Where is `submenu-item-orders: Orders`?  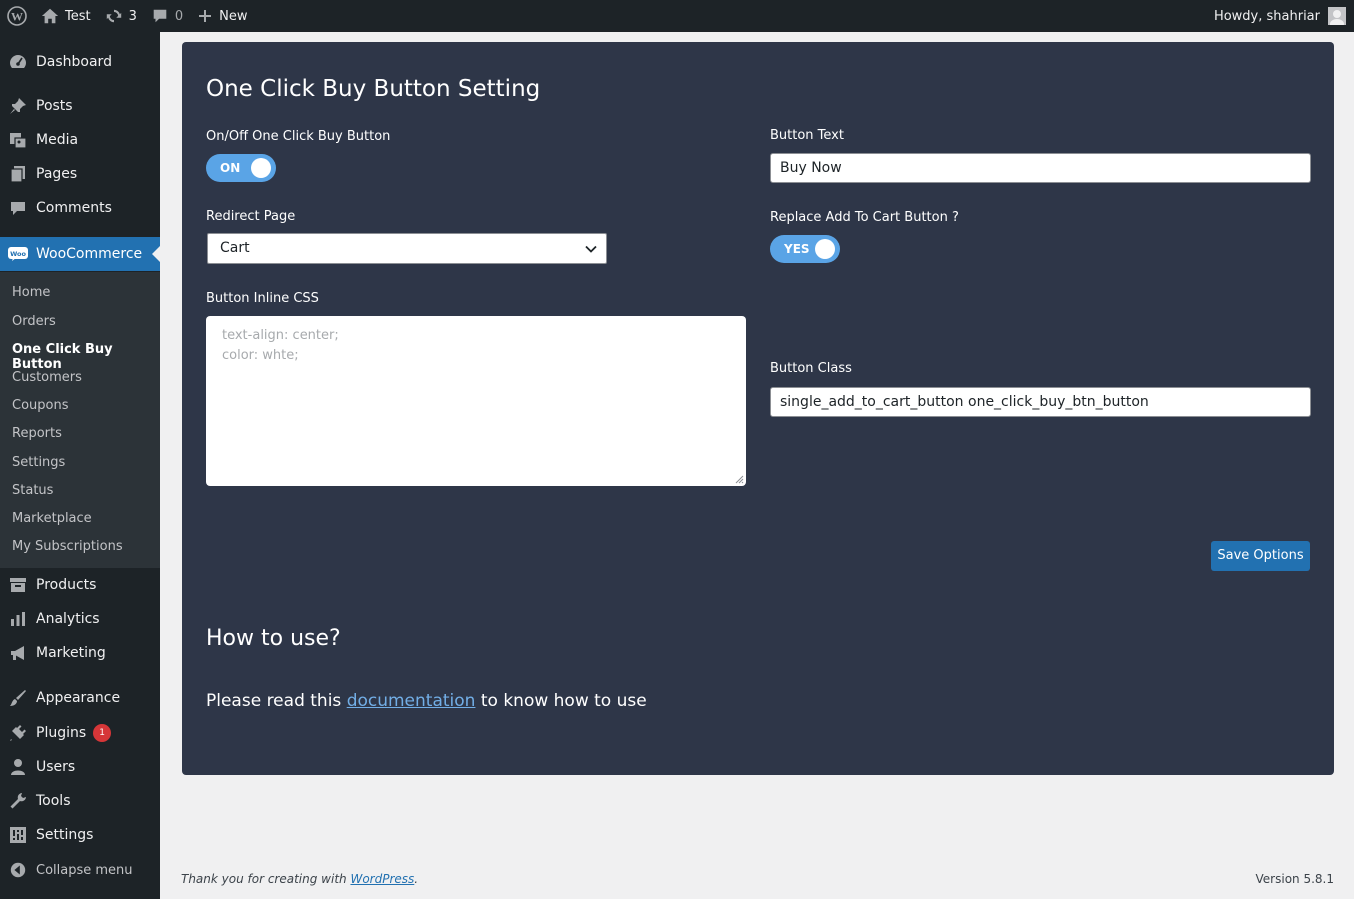
submenu-item-orders: Orders is located at coordinates (34, 321).